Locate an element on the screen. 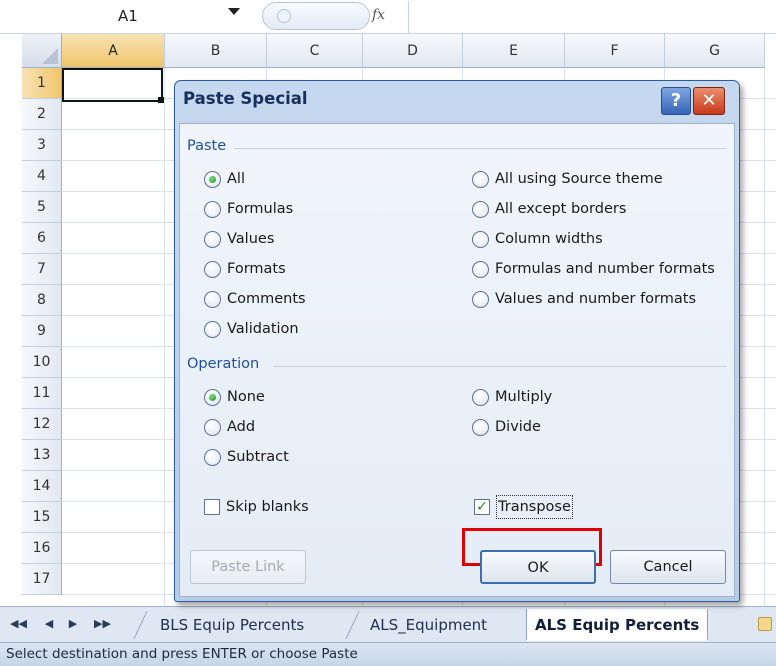 The height and width of the screenshot is (666, 776). column-header-e: E is located at coordinates (514, 51).